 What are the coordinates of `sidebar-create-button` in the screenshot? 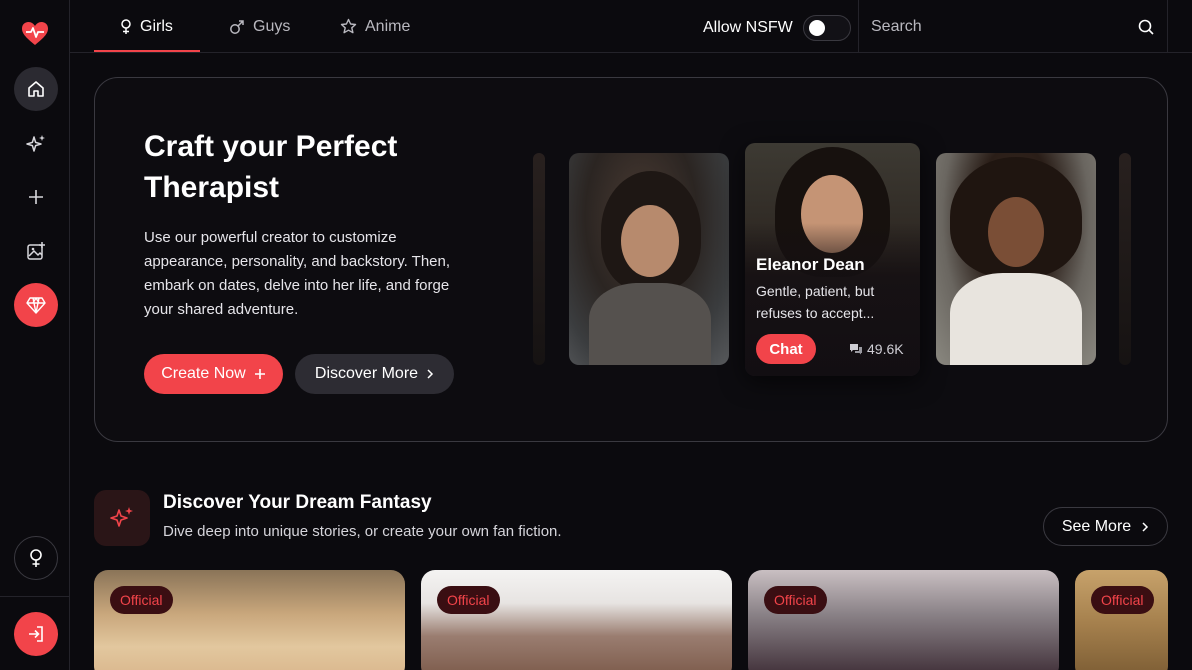 It's located at (36, 197).